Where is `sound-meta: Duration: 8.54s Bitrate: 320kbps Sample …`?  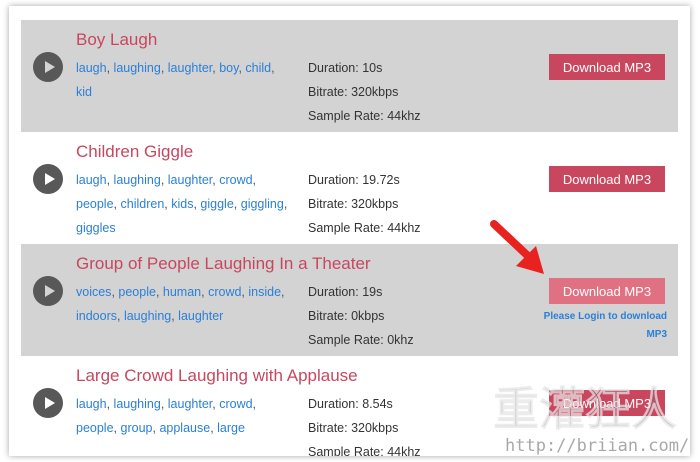 sound-meta: Duration: 8.54s Bitrate: 320kbps Sample … is located at coordinates (364, 424).